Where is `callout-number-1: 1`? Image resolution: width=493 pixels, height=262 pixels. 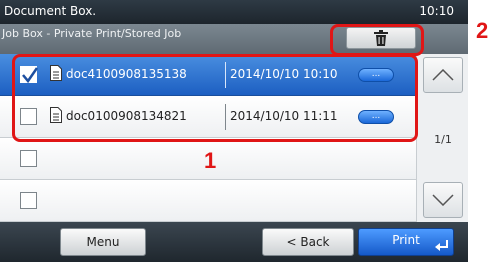
callout-number-1: 1 is located at coordinates (210, 160).